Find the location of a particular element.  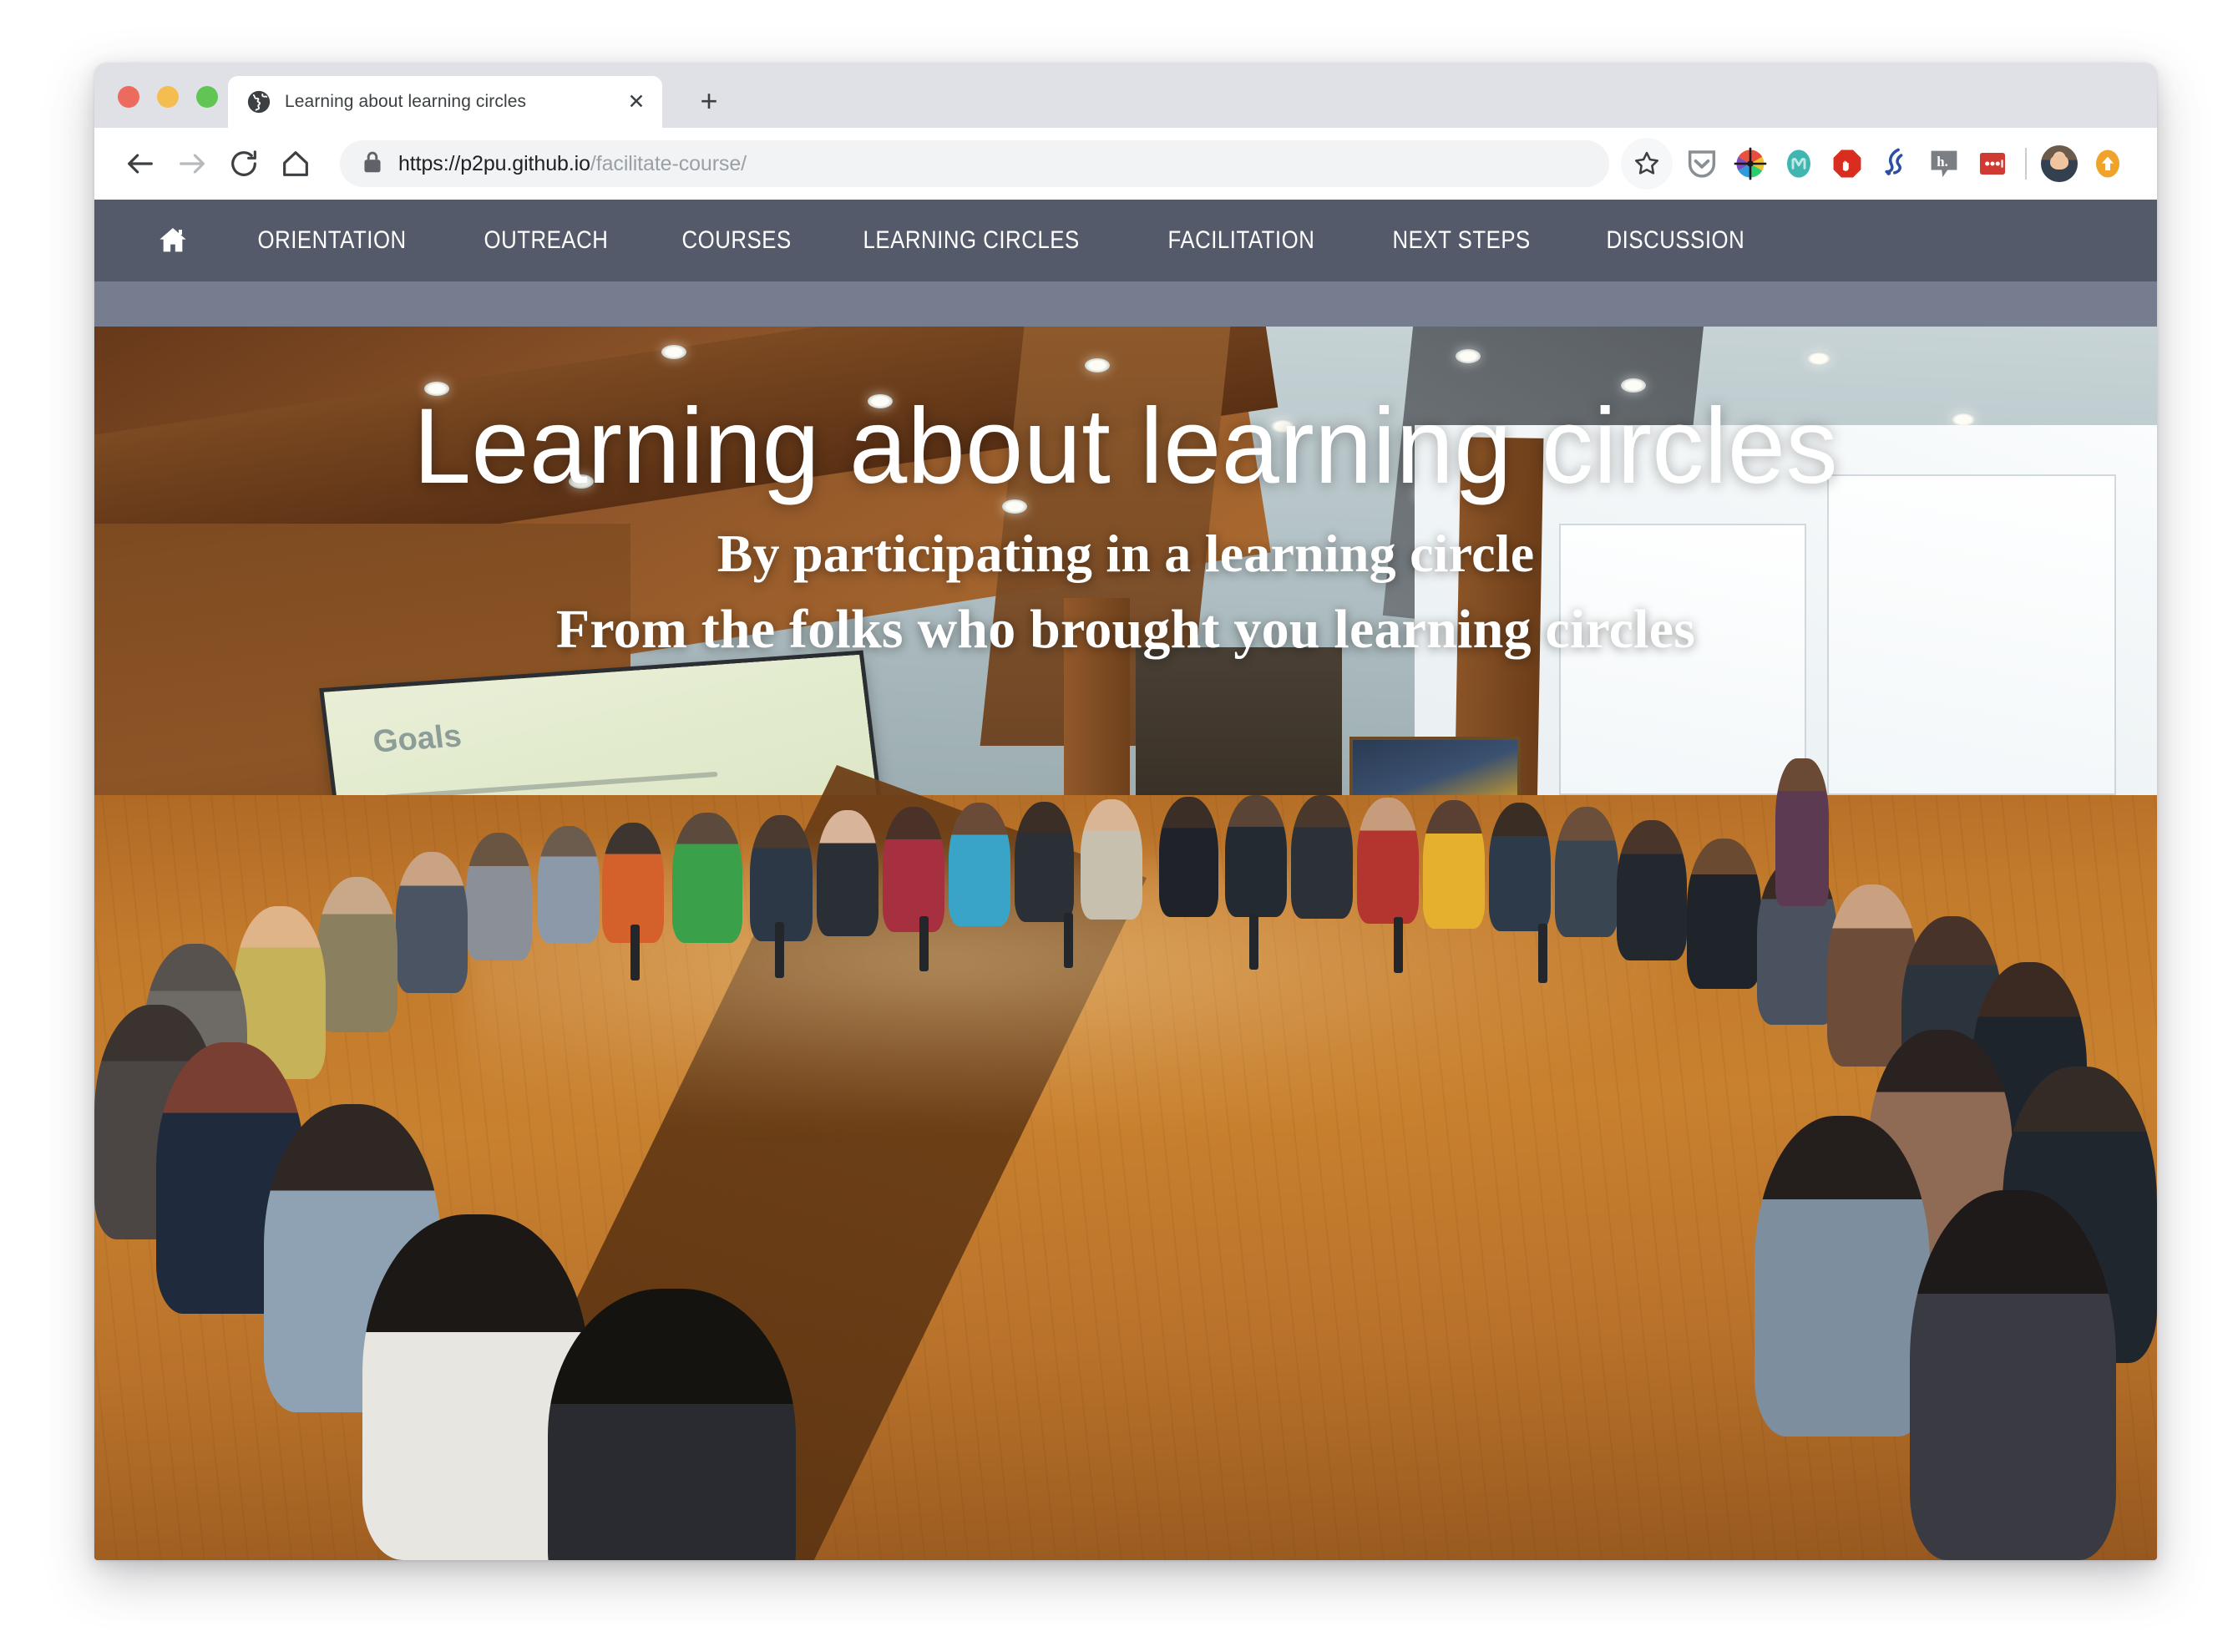

mendeley-extension-icon is located at coordinates (1799, 163).